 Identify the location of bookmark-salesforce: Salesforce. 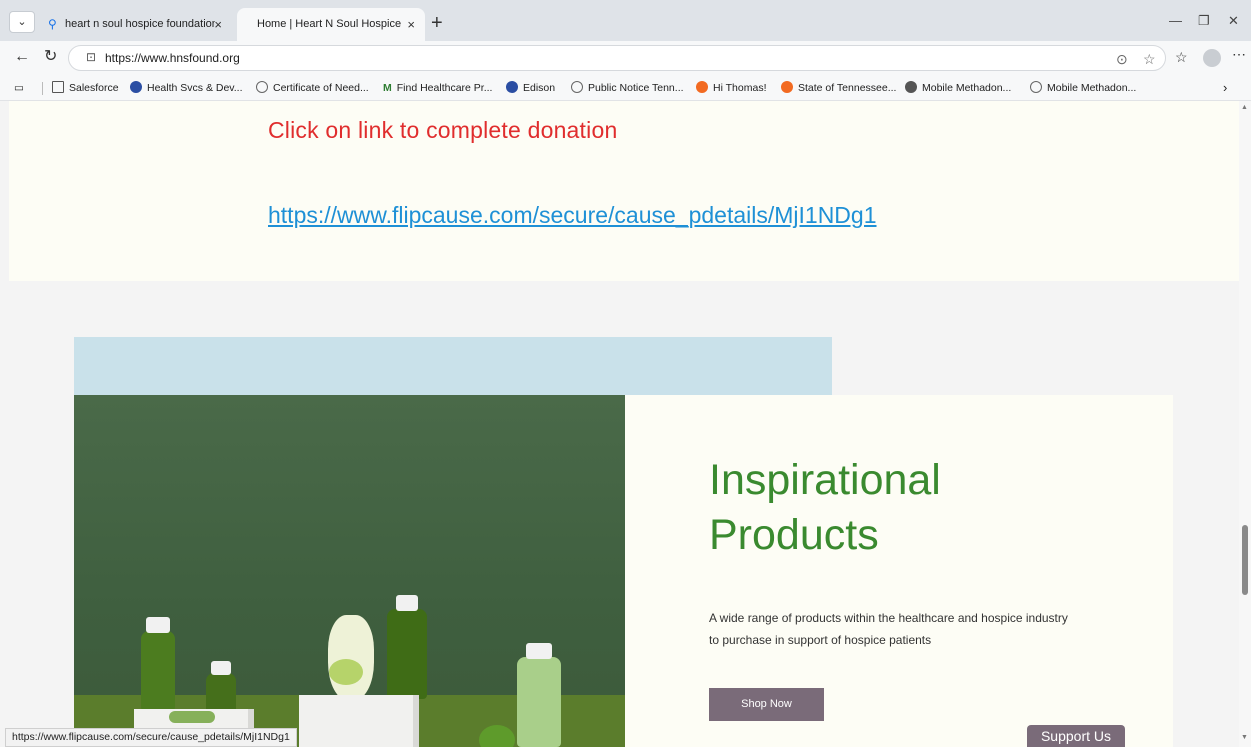
(85, 88).